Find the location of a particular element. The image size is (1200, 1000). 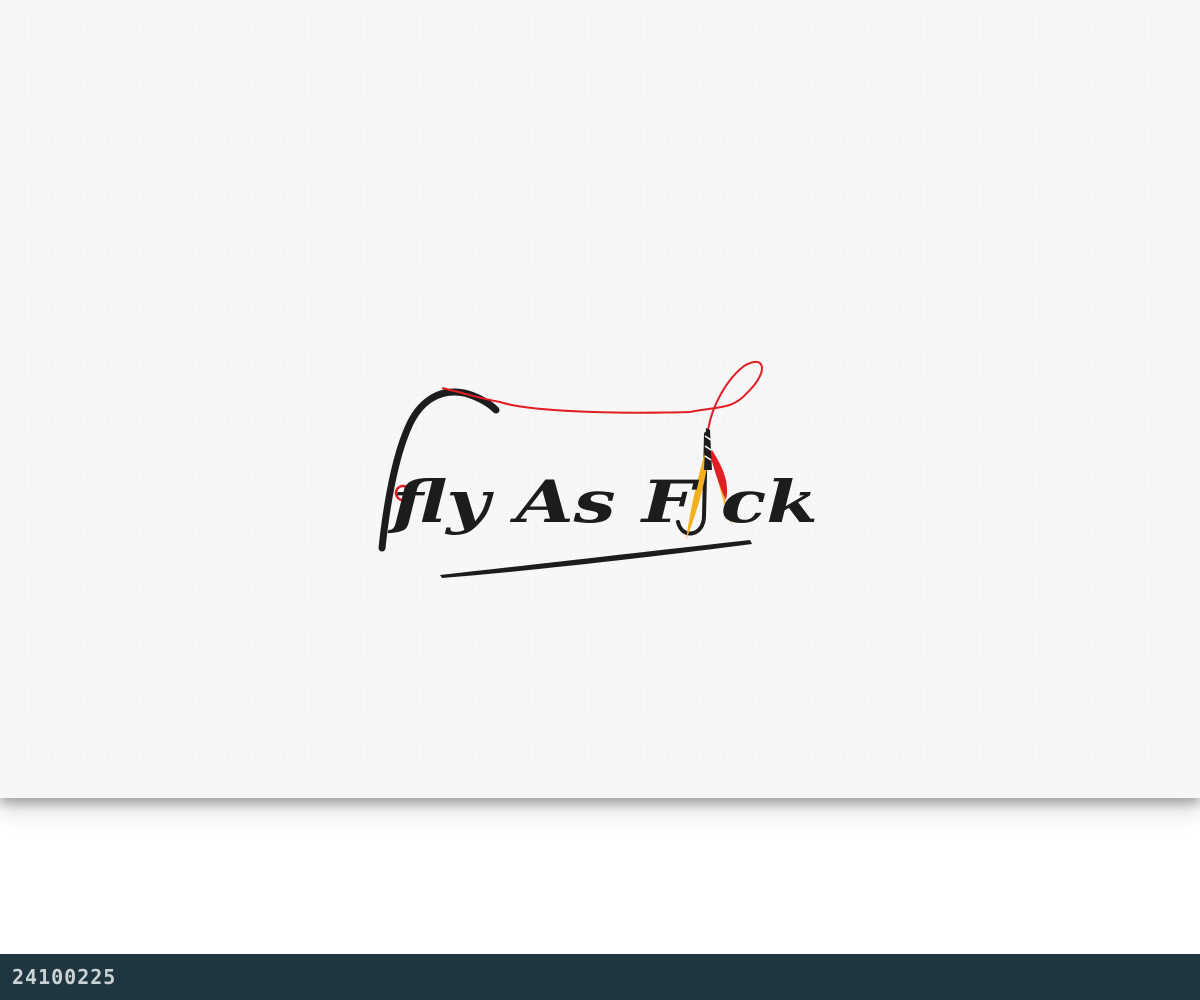

footer-bar: 24100225 is located at coordinates (600, 977).